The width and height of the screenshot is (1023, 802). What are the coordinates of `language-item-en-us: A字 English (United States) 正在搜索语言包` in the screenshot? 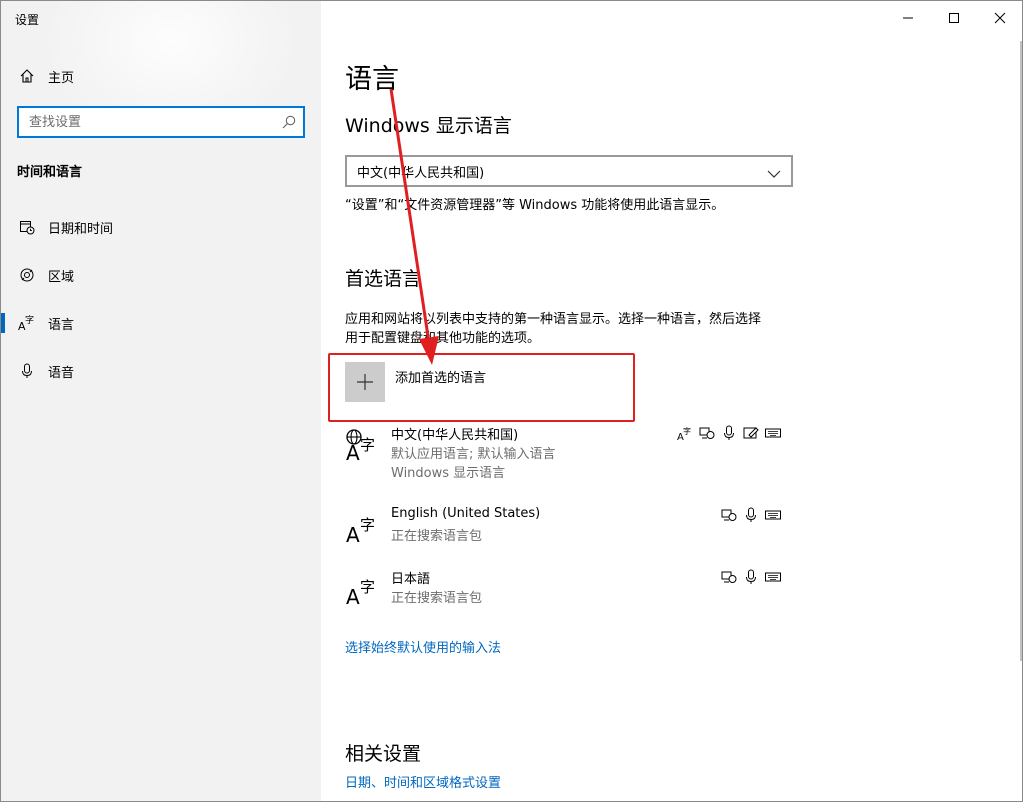 It's located at (570, 526).